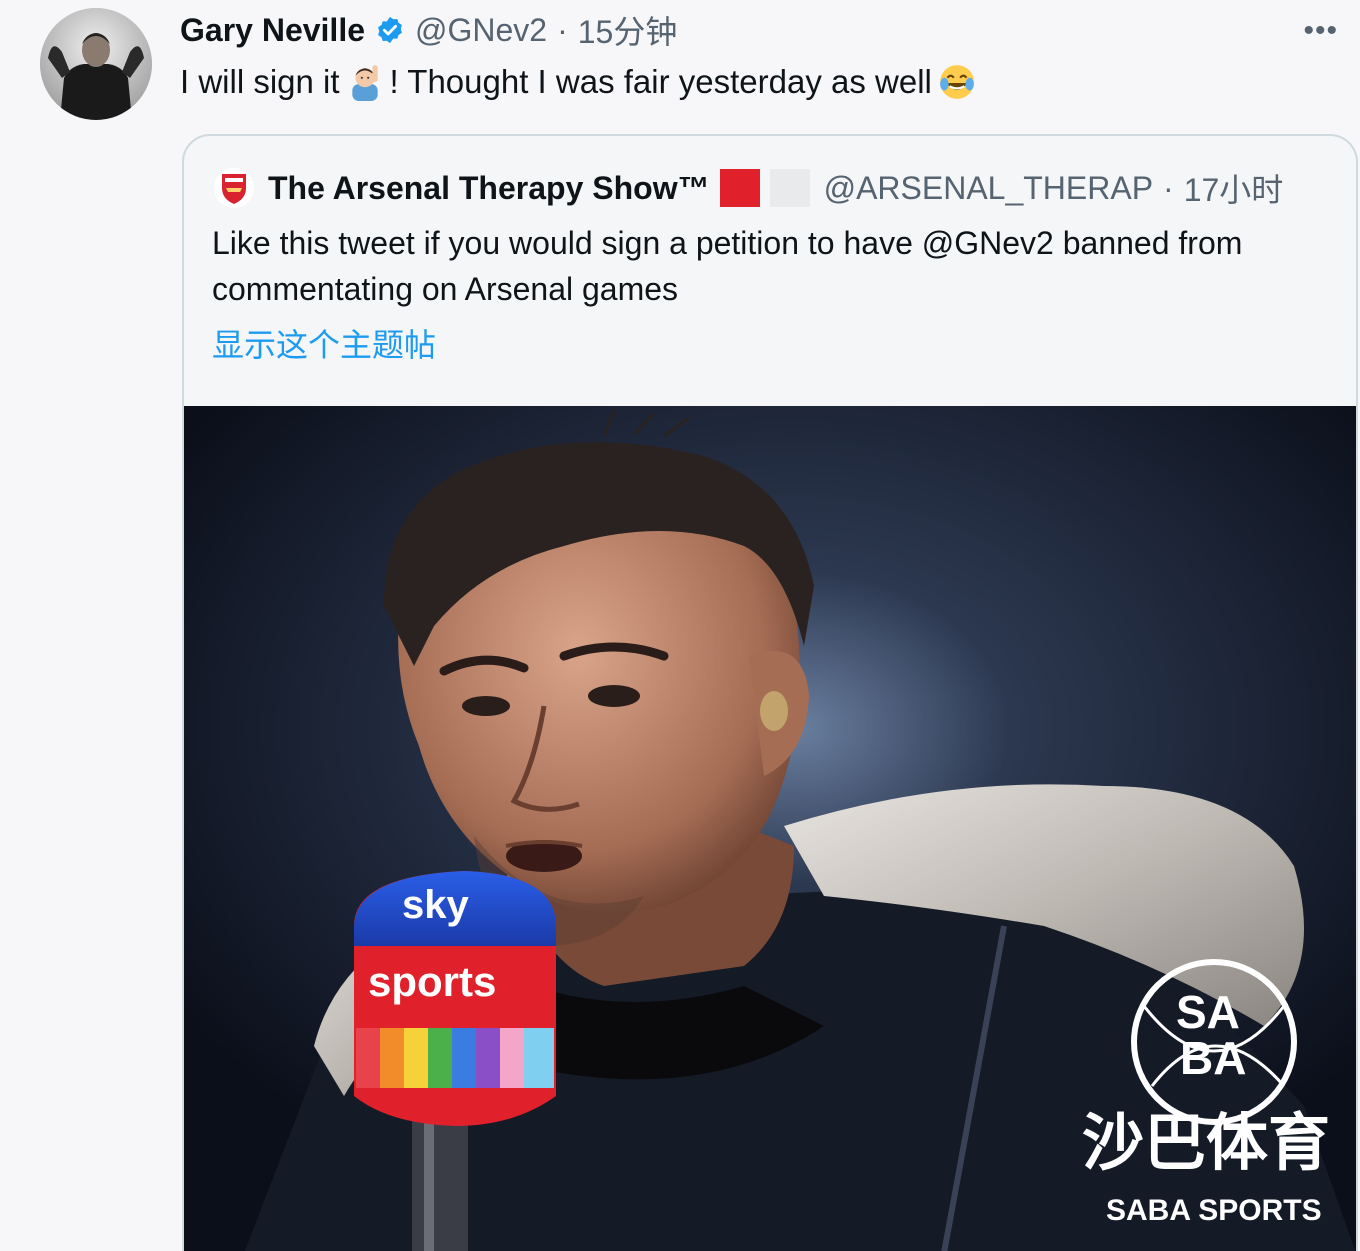 The width and height of the screenshot is (1360, 1251). I want to click on author-name: Gary Neville, so click(272, 30).